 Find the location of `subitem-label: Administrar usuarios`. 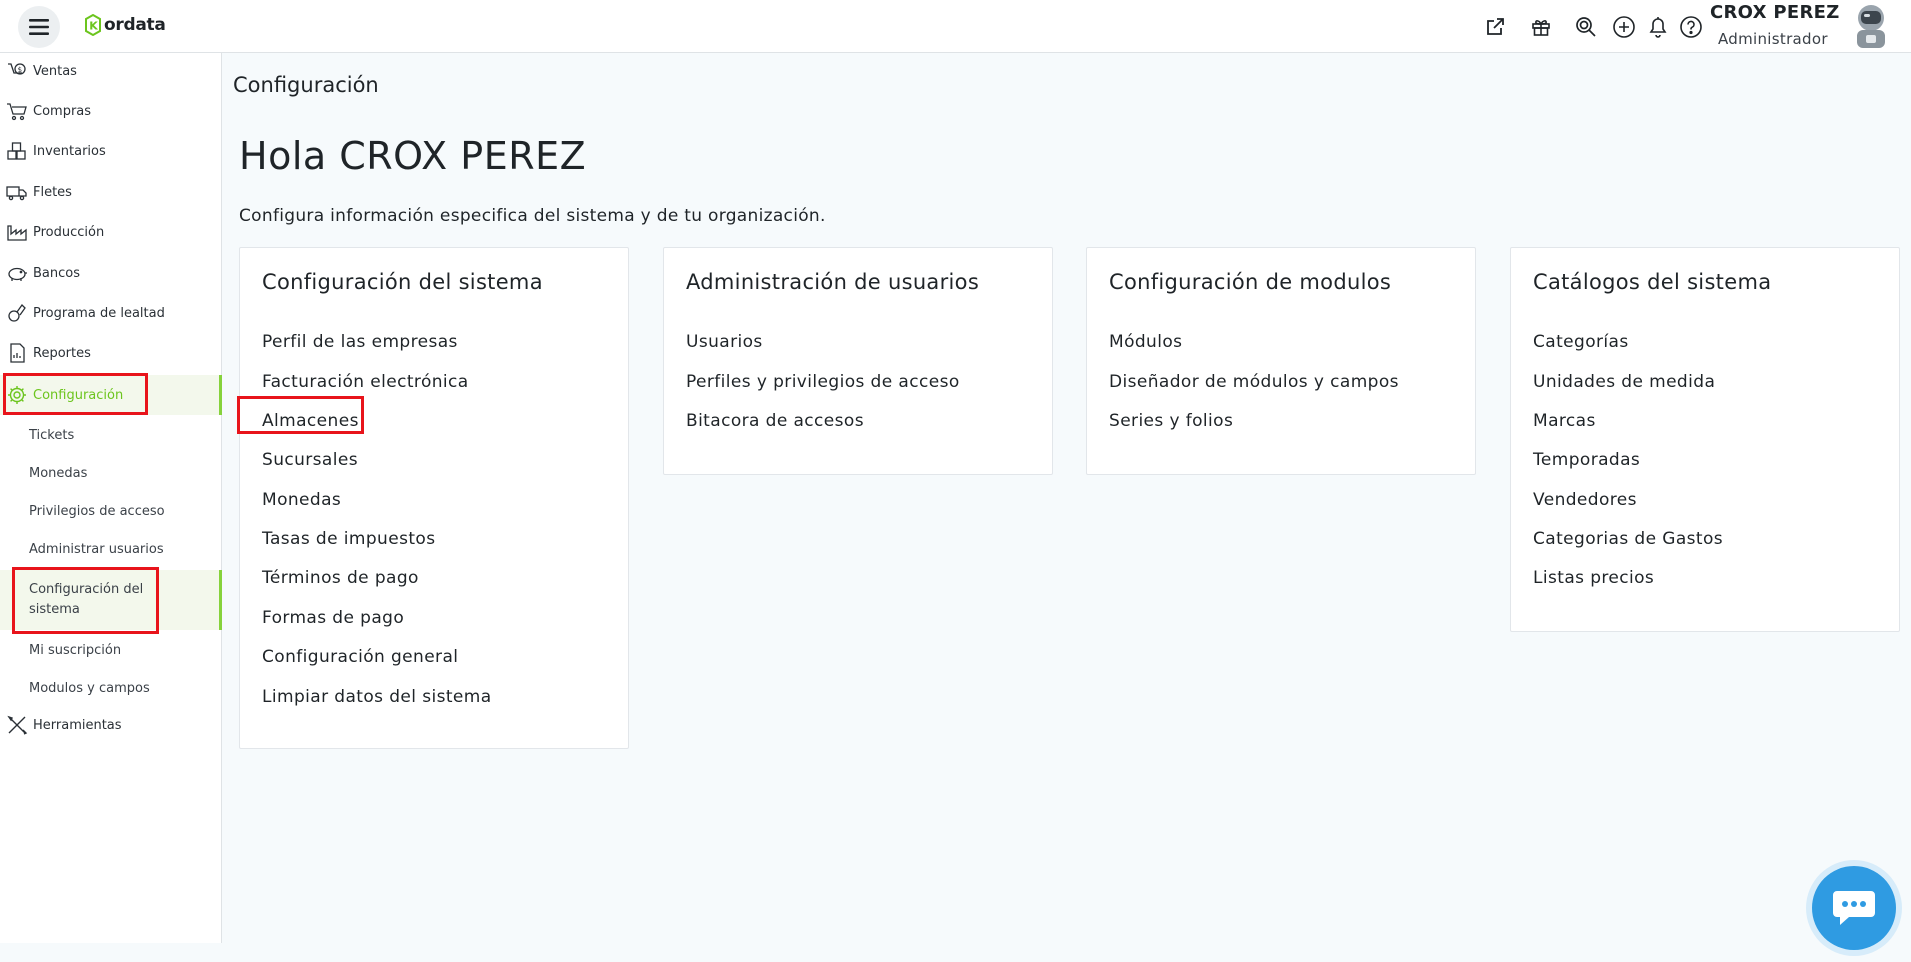

subitem-label: Administrar usuarios is located at coordinates (96, 549).